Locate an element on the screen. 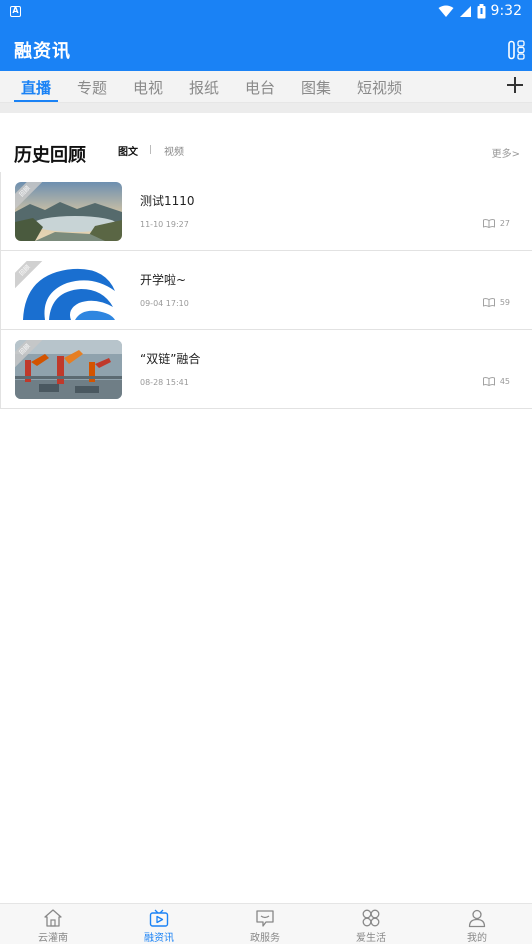 The width and height of the screenshot is (532, 944). tab-topics: 专题 is located at coordinates (92, 87).